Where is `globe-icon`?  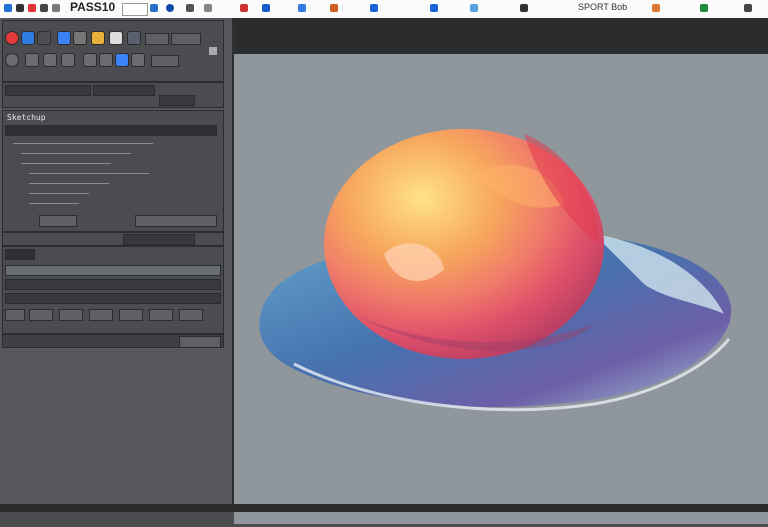 globe-icon is located at coordinates (170, 8).